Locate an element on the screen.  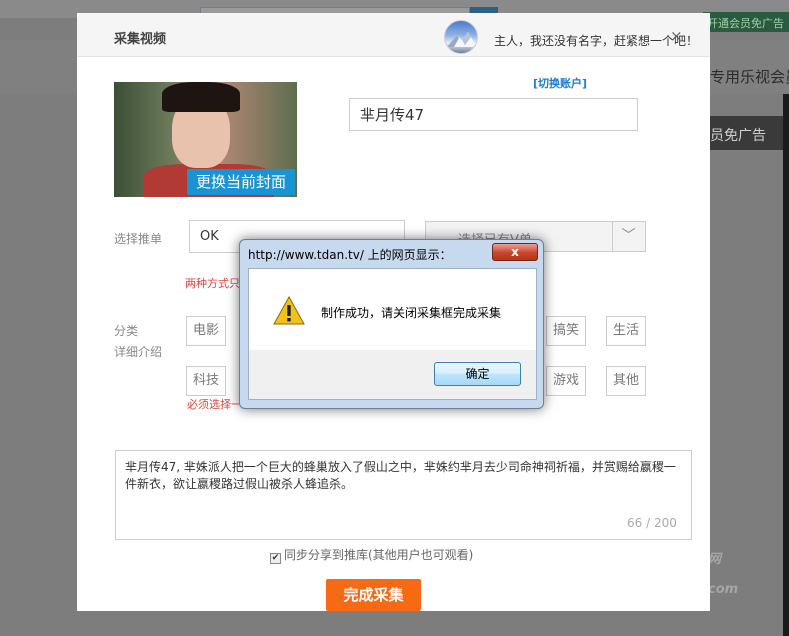
video-cover-image: 更换当前封面 is located at coordinates (205, 139).